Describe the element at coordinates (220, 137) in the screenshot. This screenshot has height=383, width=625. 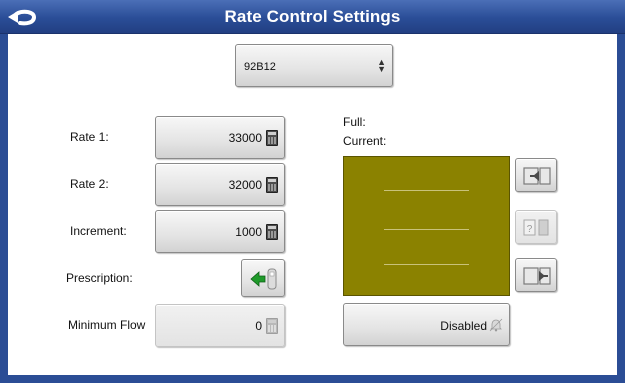
I see `rate-1-button: 33000` at that location.